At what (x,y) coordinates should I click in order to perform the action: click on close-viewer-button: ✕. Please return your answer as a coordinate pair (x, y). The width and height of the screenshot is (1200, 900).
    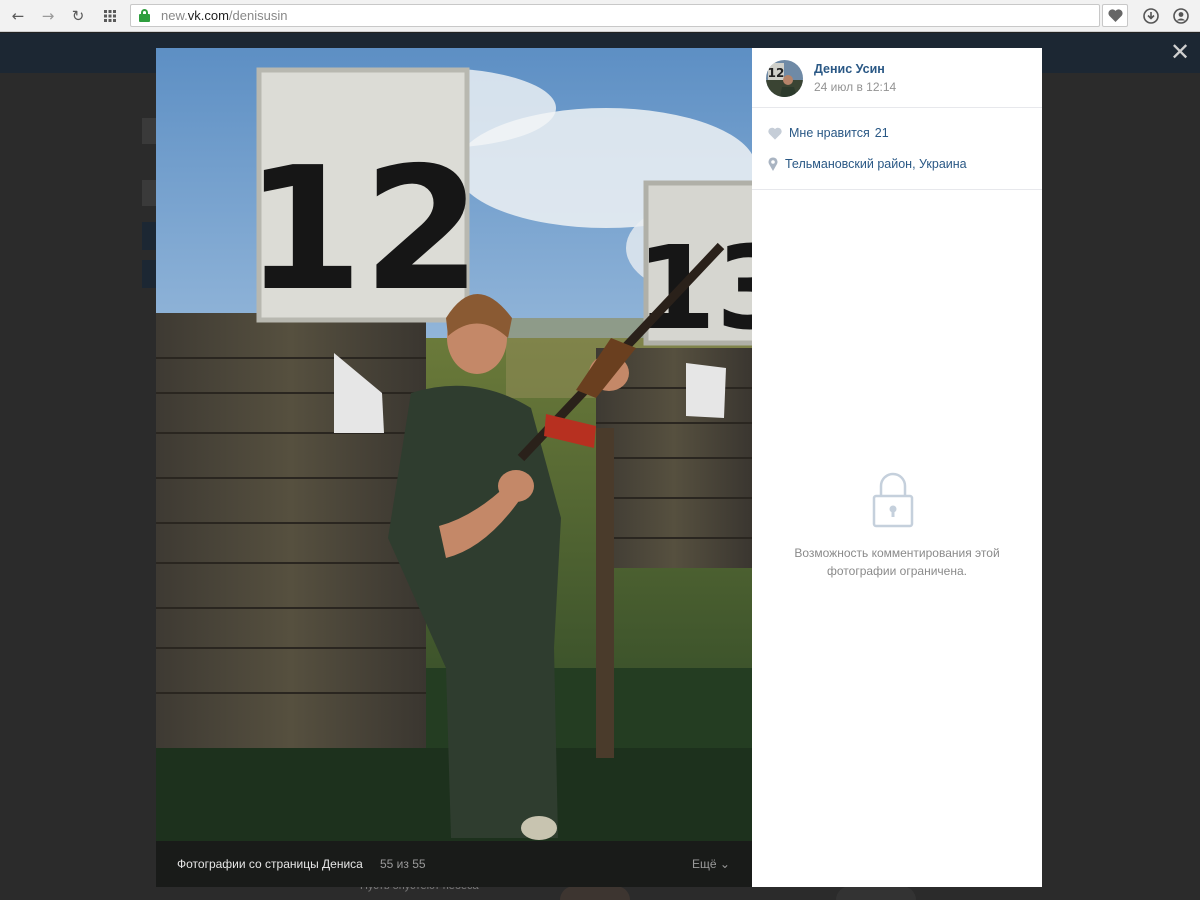
    Looking at the image, I should click on (1180, 52).